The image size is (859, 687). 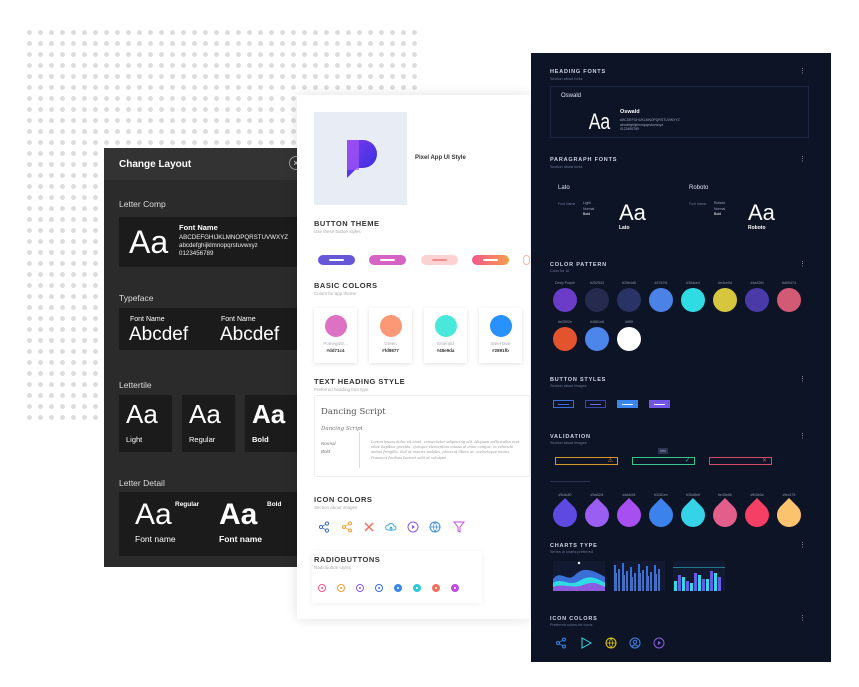 What do you see at coordinates (595, 404) in the screenshot?
I see `style-button-outline-dark` at bounding box center [595, 404].